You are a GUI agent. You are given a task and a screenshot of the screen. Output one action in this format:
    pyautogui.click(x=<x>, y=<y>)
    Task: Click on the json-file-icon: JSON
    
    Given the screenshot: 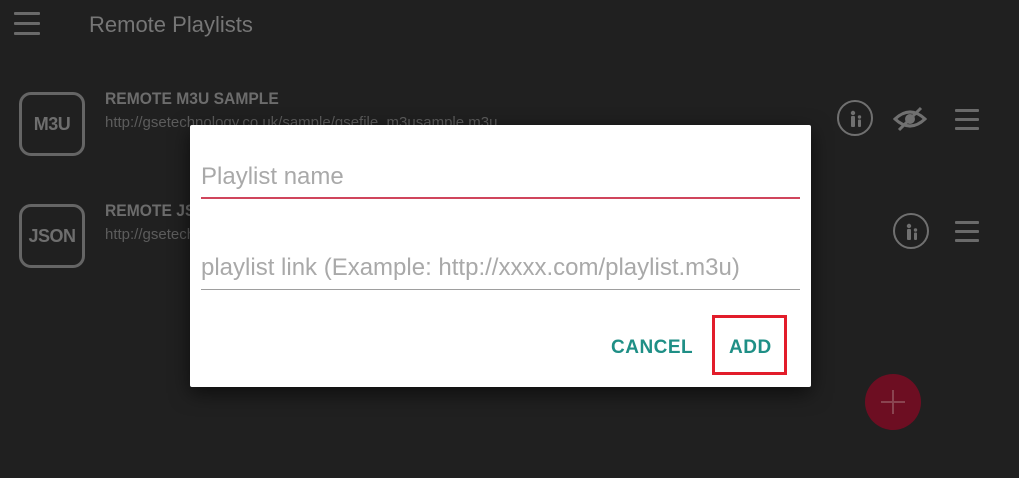 What is the action you would take?
    pyautogui.click(x=52, y=236)
    